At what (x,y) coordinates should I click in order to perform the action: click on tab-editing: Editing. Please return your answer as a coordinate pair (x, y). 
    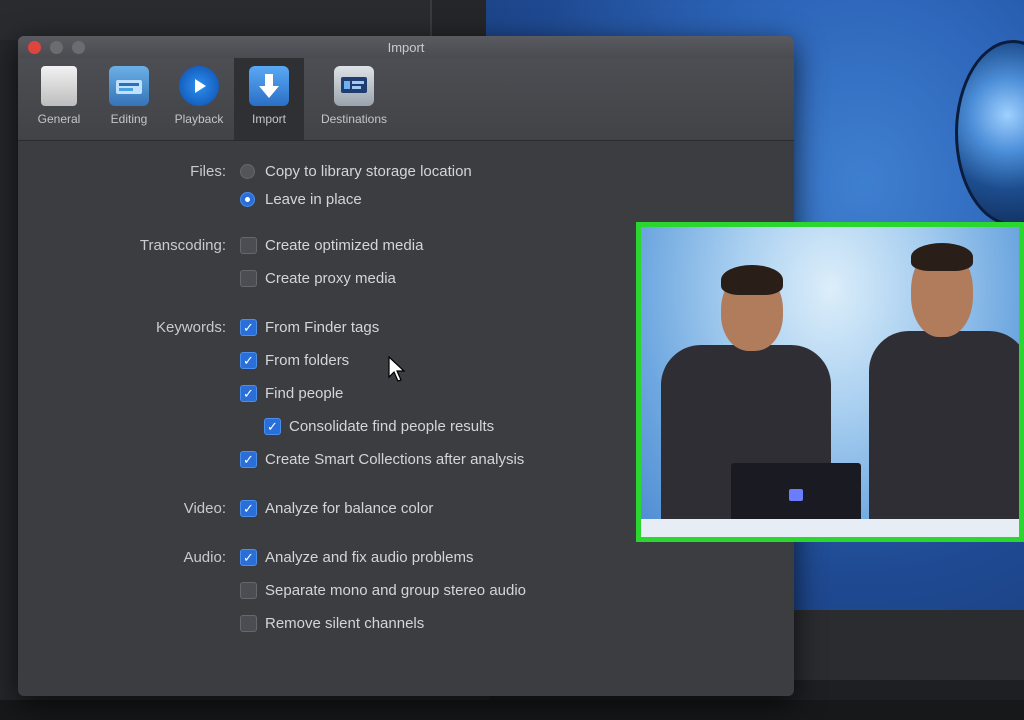
    Looking at the image, I should click on (129, 99).